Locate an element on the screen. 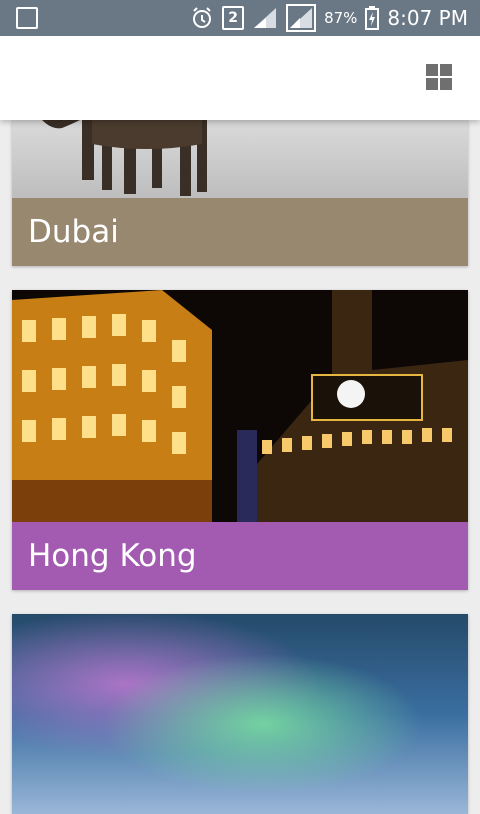 The image size is (480, 814). card-image is located at coordinates (240, 159).